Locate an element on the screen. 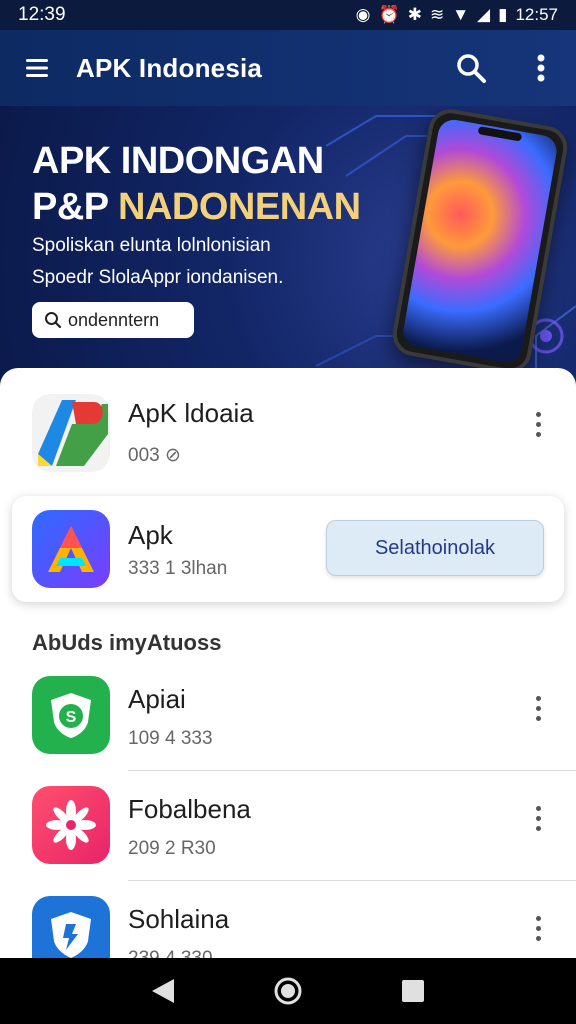  list-item: Fobalbena 209 2 R30 is located at coordinates (288, 835).